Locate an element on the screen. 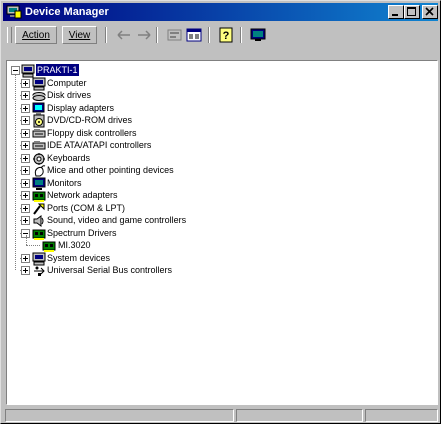 The image size is (441, 424). action-menu-label: Action is located at coordinates (36, 35).